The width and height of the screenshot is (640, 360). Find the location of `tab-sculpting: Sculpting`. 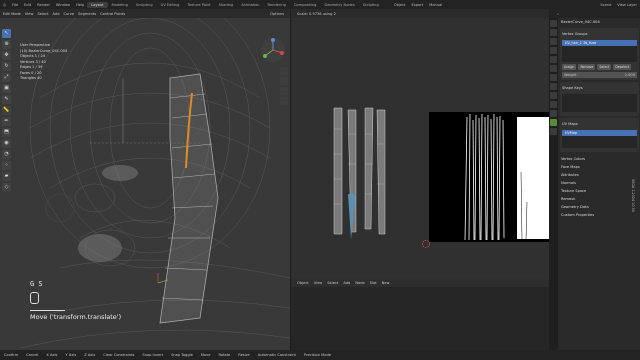

tab-sculpting: Sculpting is located at coordinates (144, 5).